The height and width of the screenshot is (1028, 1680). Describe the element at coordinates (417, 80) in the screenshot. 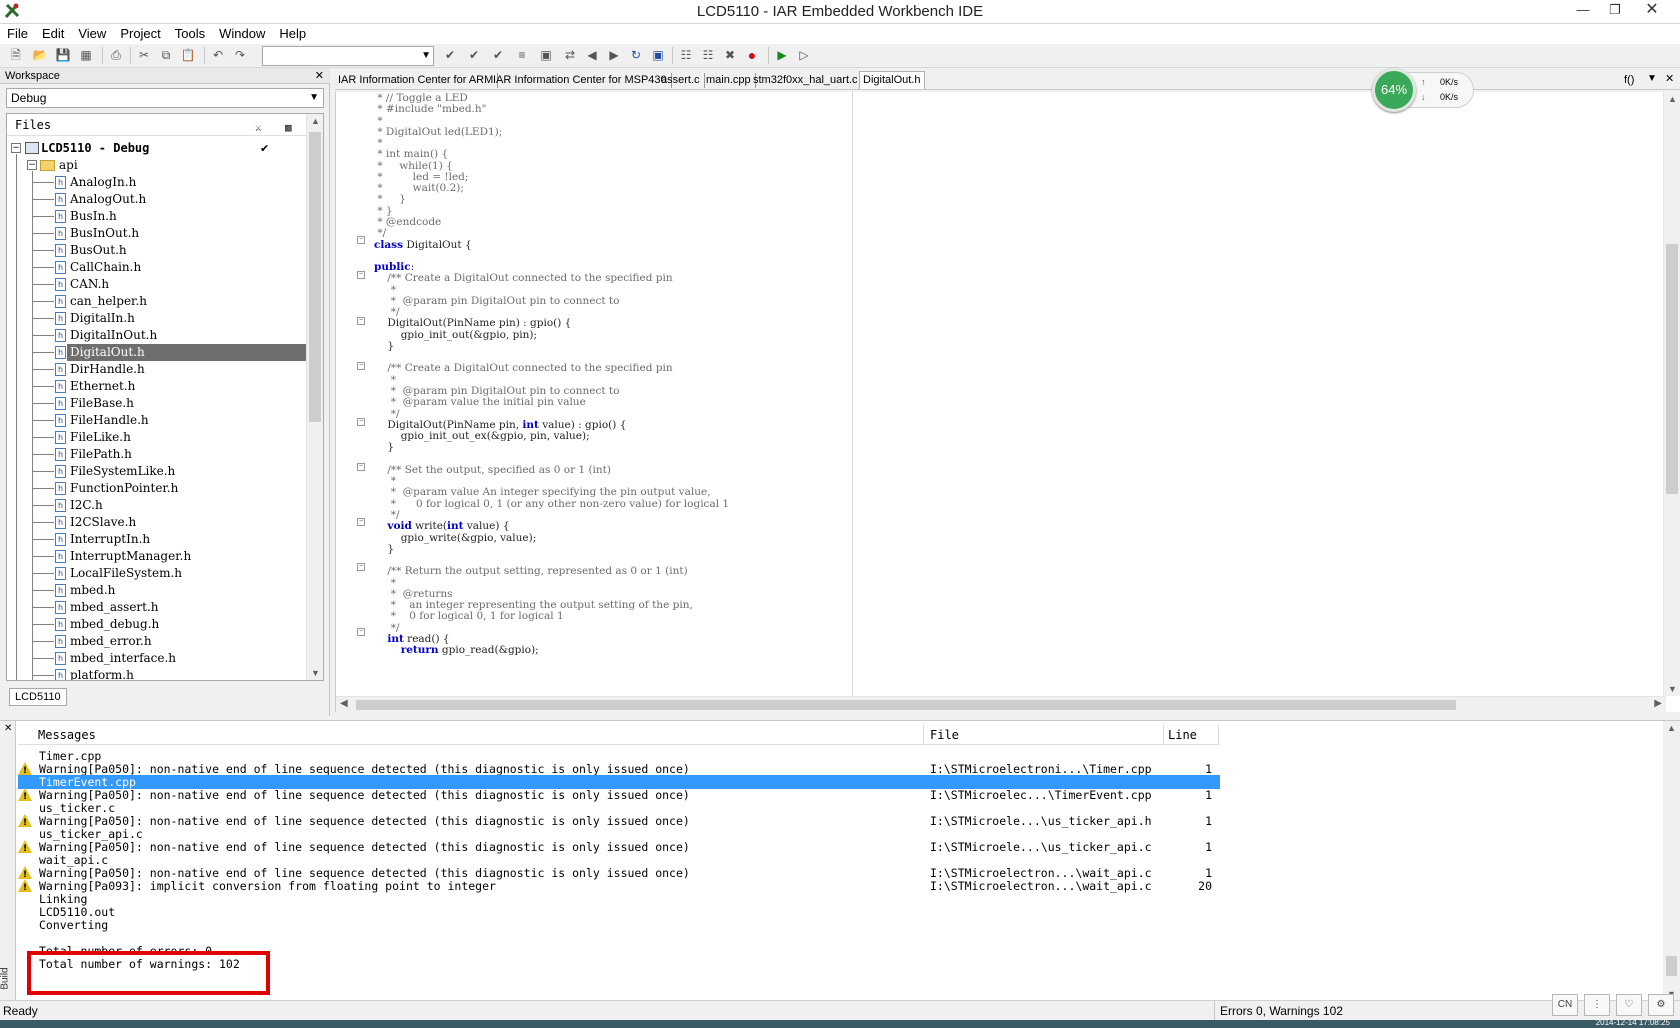

I see `tab-iar-info-arm: IAR Information Center for ARM` at that location.